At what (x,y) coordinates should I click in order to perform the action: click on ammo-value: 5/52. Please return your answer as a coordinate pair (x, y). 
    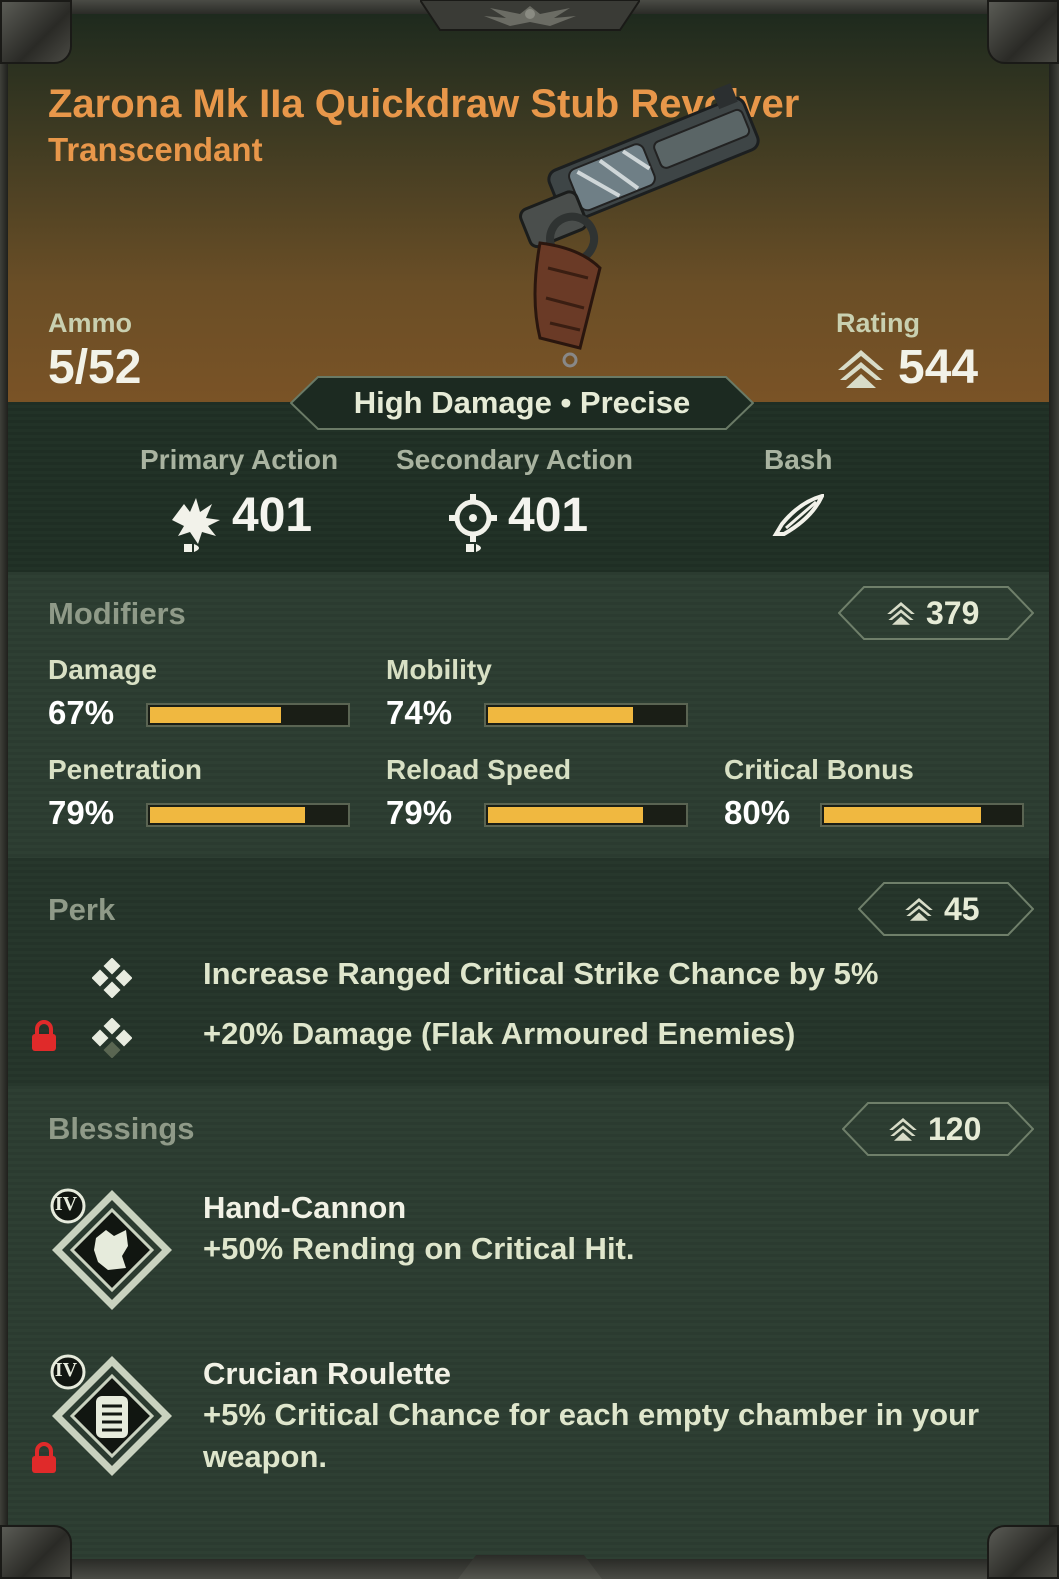
    Looking at the image, I should click on (95, 367).